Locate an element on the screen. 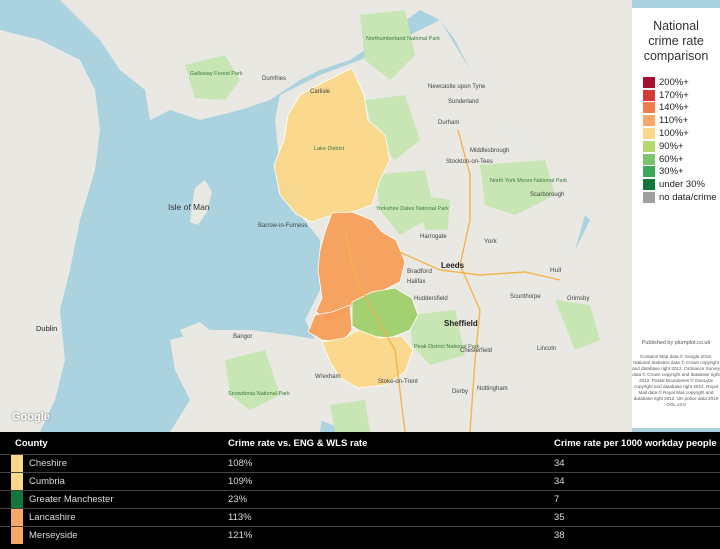 The width and height of the screenshot is (720, 549). legend-label: 170%+ is located at coordinates (674, 95).